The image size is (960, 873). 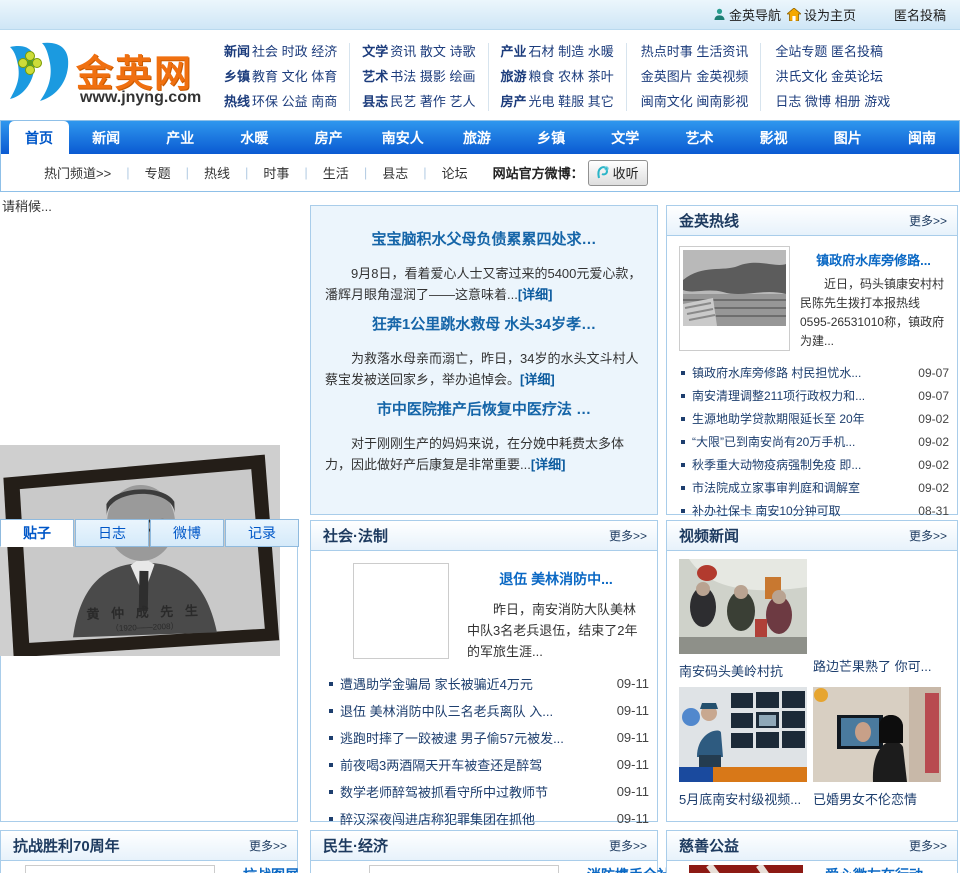 What do you see at coordinates (829, 51) in the screenshot?
I see `link-rest: 全站专题 匿名投稿` at bounding box center [829, 51].